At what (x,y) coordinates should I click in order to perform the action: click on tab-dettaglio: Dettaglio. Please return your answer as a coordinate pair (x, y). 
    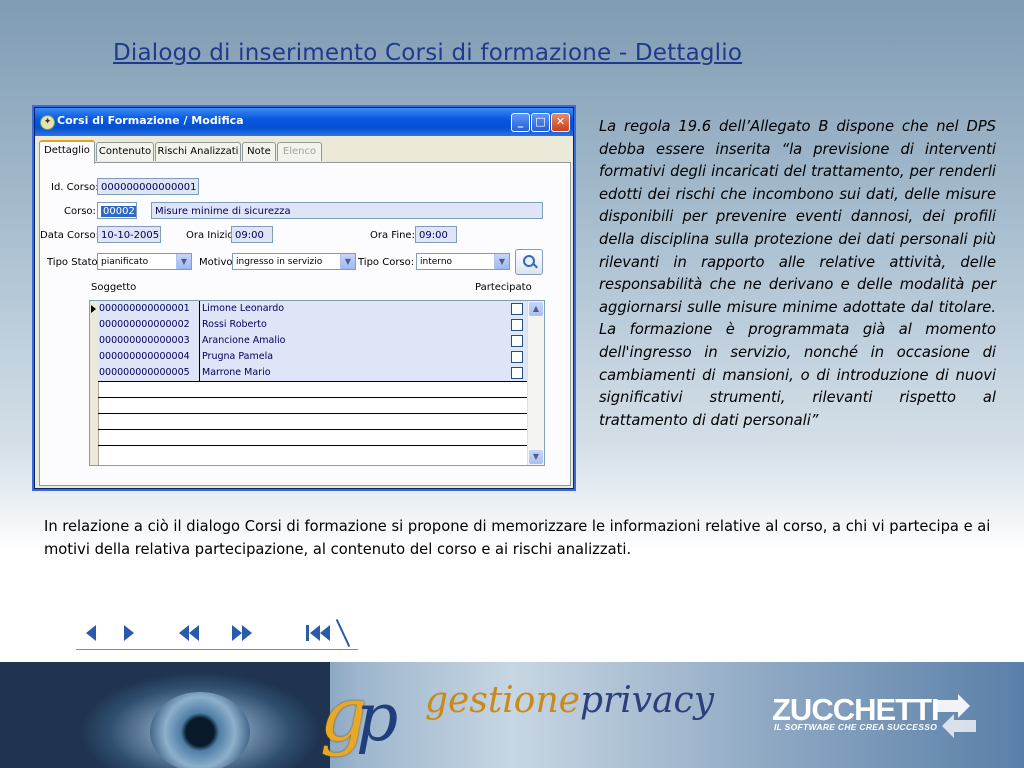
    Looking at the image, I should click on (67, 152).